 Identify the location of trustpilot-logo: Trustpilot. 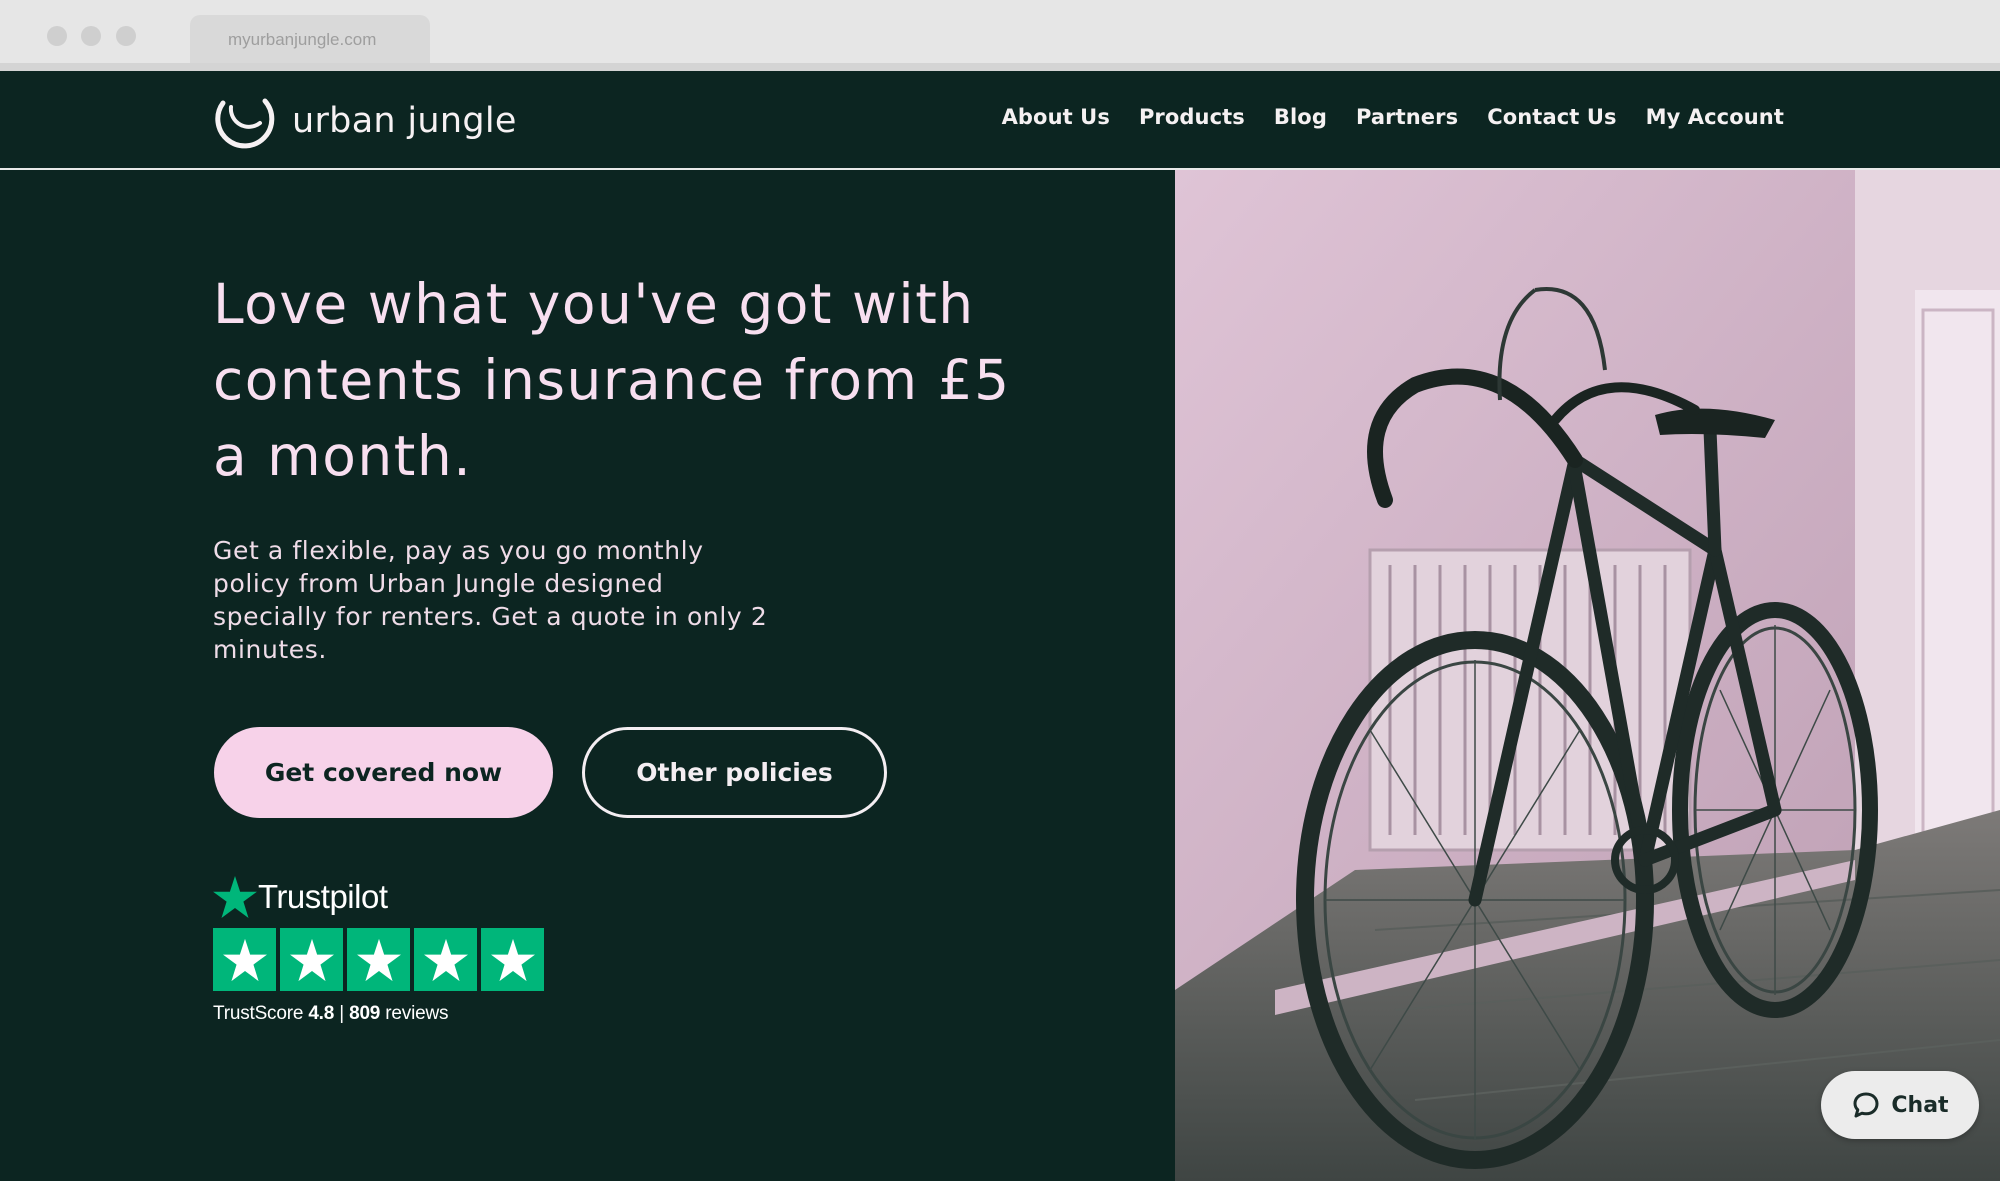
(378, 897).